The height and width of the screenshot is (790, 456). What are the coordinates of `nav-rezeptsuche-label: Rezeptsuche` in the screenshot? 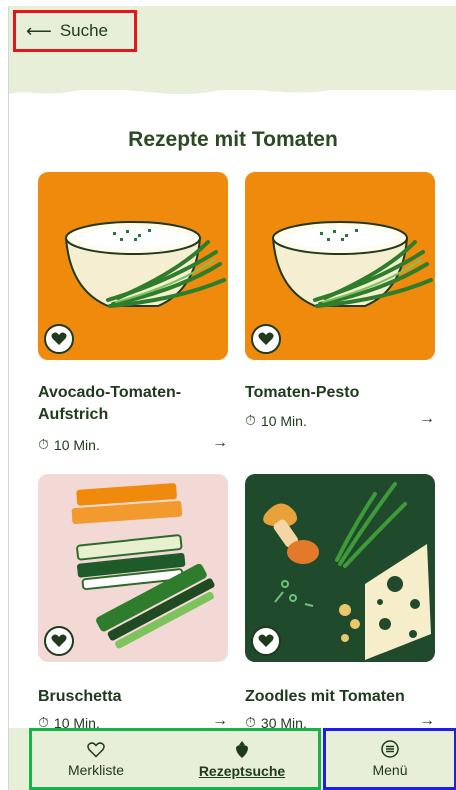 It's located at (242, 771).